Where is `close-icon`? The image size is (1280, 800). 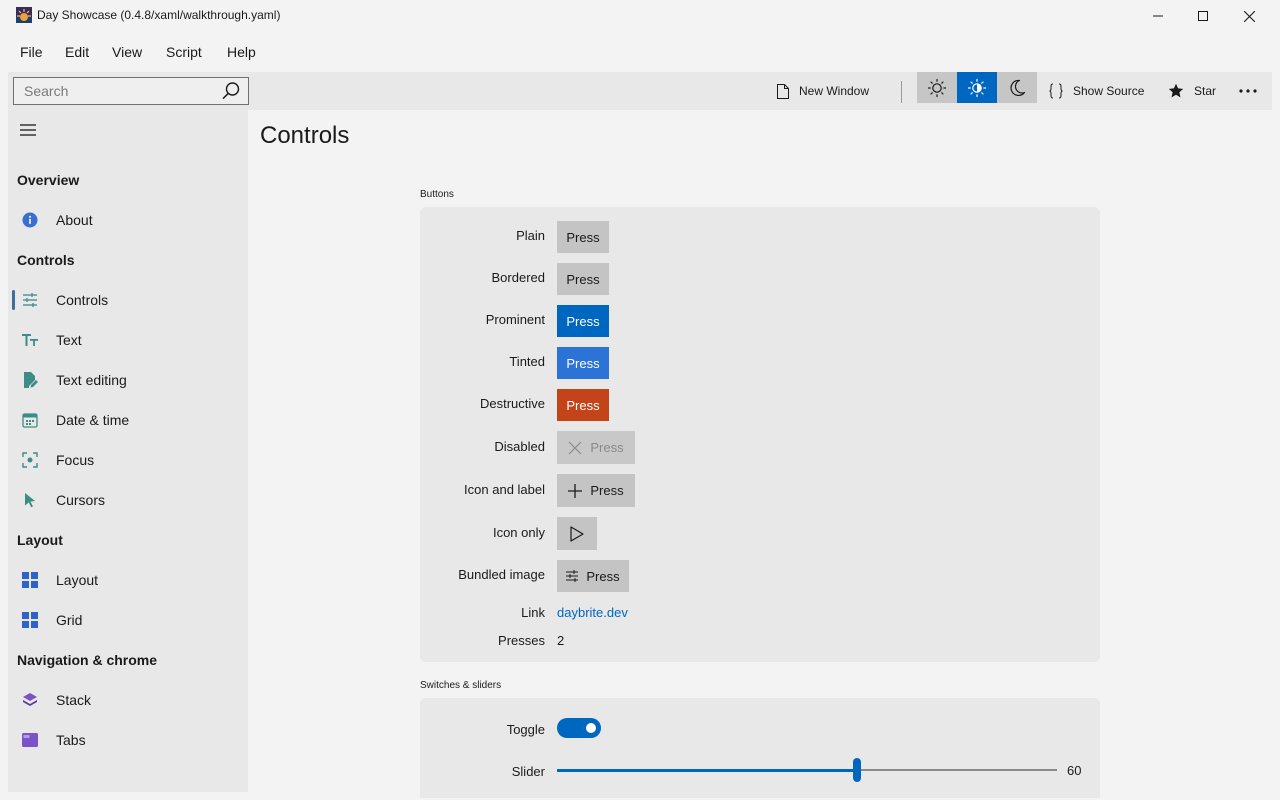
close-icon is located at coordinates (1249, 16).